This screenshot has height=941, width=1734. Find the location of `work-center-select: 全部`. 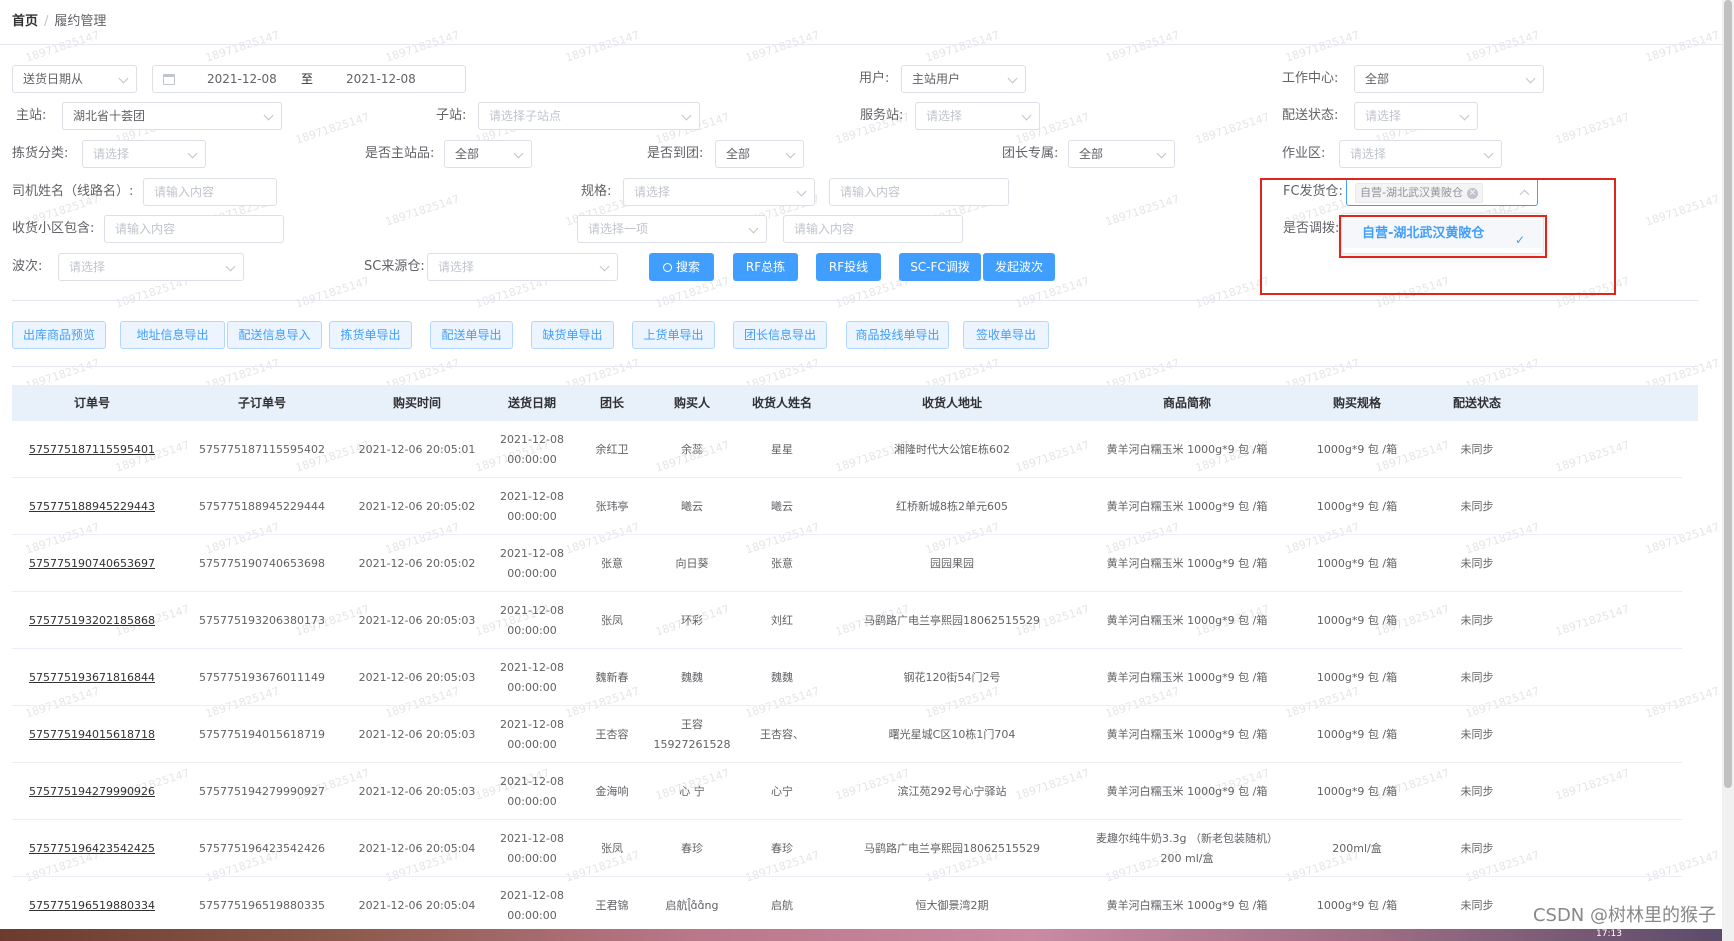

work-center-select: 全部 is located at coordinates (1449, 79).